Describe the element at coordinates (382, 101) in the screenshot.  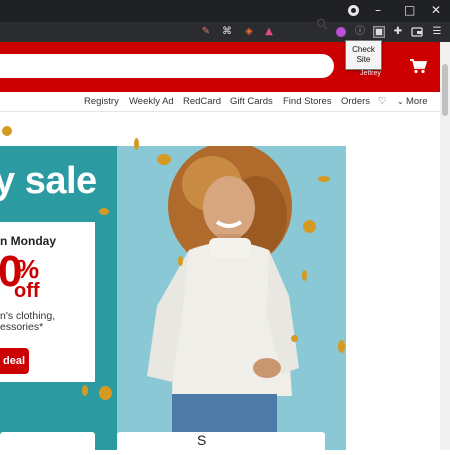
I see `heart-icon: ♡` at that location.